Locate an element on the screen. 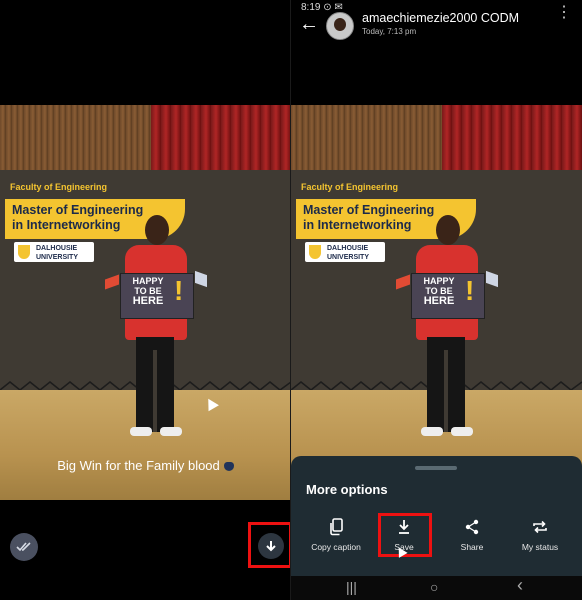 This screenshot has height=600, width=582. sheet-title: More options is located at coordinates (347, 489).